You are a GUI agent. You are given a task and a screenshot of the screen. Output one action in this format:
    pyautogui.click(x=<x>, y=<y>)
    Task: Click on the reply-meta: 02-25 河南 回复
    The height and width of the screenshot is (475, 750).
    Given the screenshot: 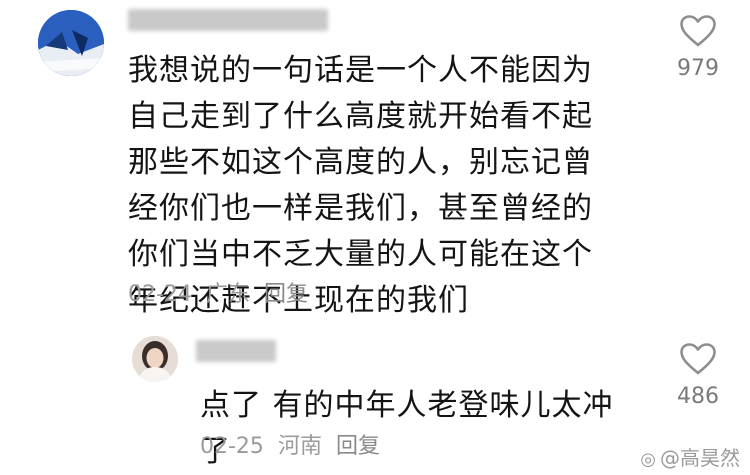 What is the action you would take?
    pyautogui.click(x=297, y=447)
    